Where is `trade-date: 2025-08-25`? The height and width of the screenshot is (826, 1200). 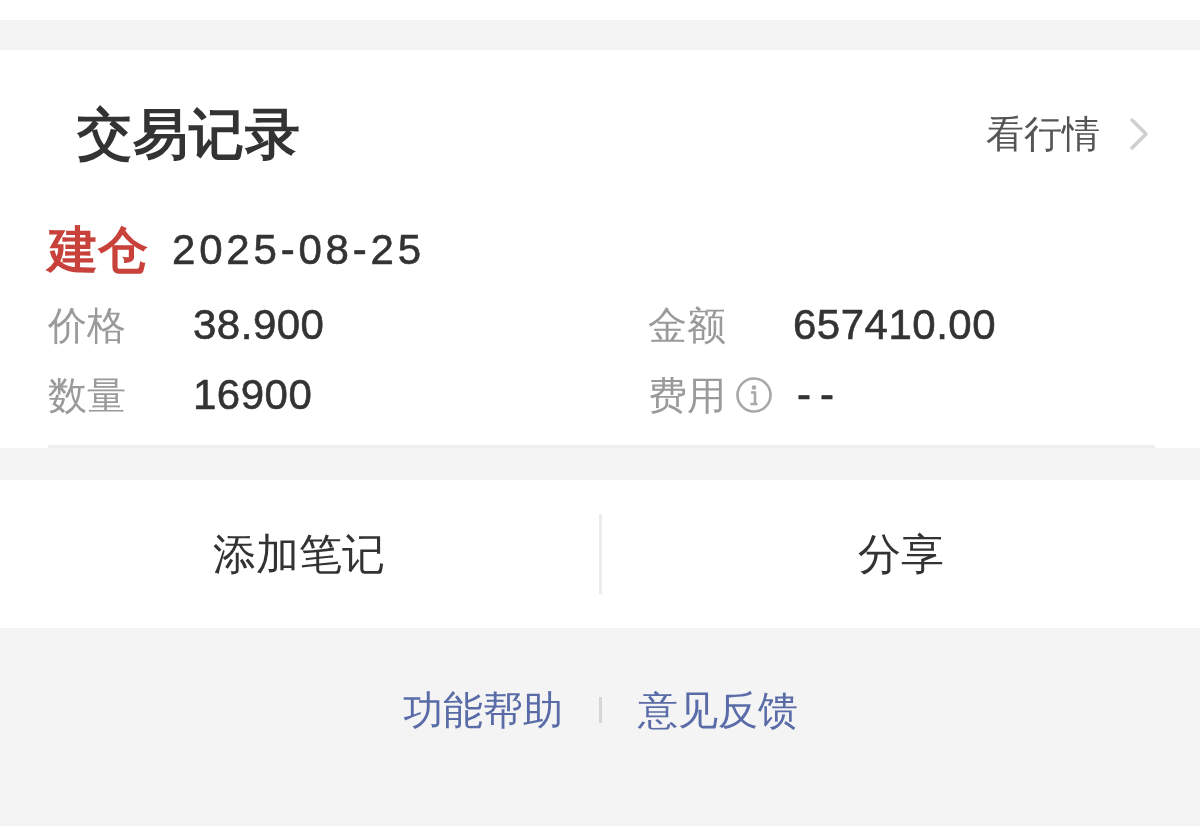
trade-date: 2025-08-25 is located at coordinates (298, 250).